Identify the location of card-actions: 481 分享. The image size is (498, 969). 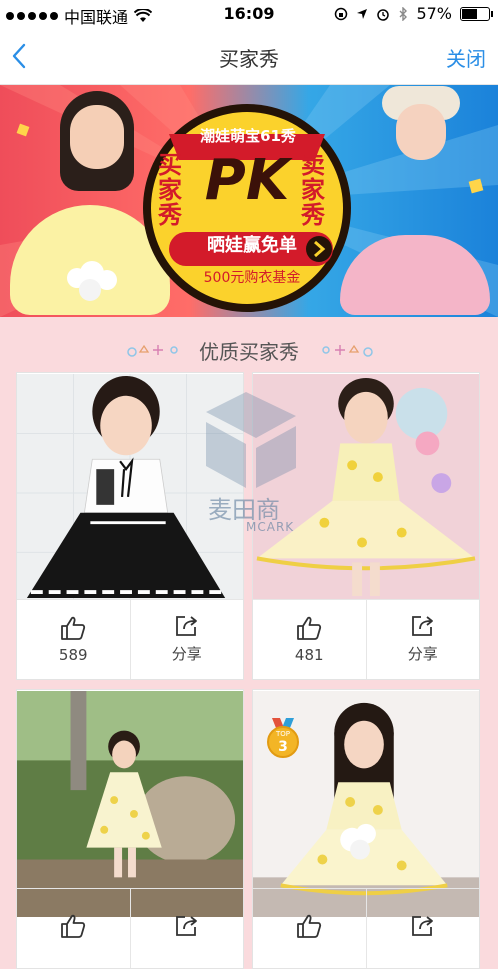
(366, 639).